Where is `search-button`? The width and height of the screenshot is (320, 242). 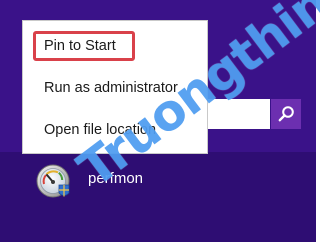 search-button is located at coordinates (286, 114).